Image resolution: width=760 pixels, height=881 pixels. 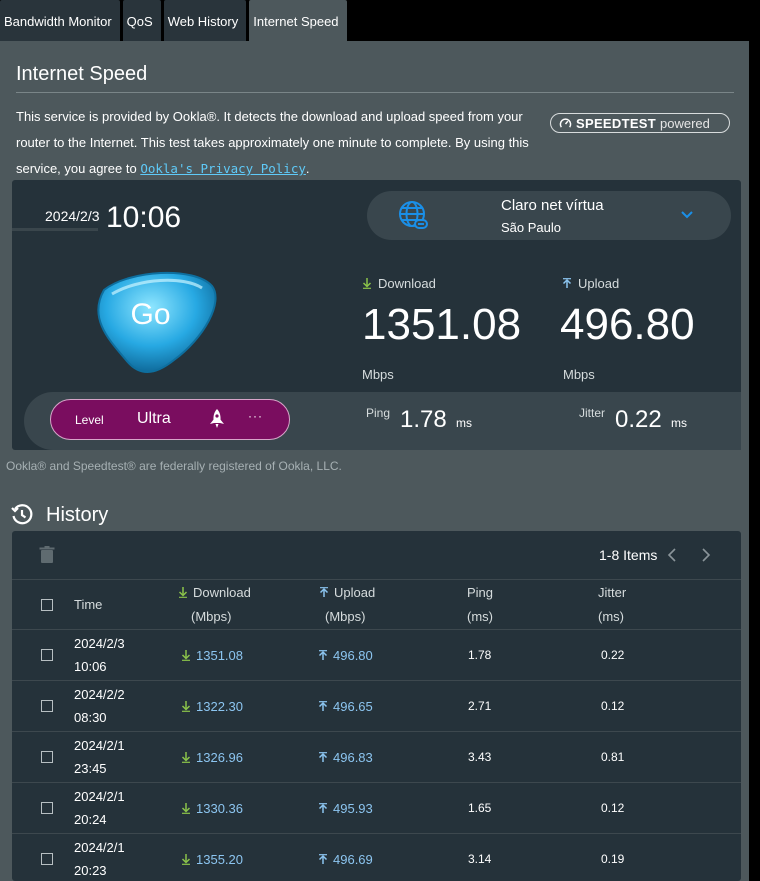 I want to click on page-title: Internet Speed, so click(x=82, y=74).